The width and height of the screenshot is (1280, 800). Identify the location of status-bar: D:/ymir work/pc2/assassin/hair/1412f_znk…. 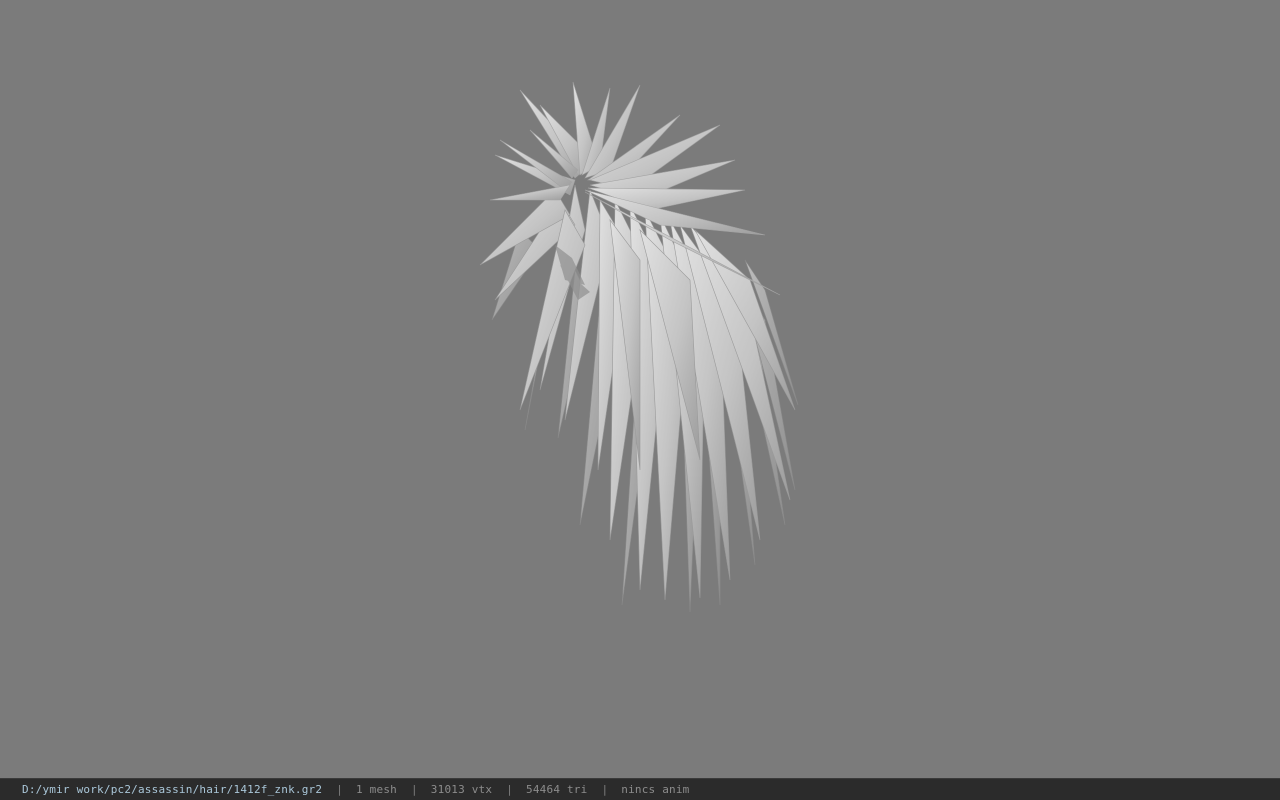
(640, 789).